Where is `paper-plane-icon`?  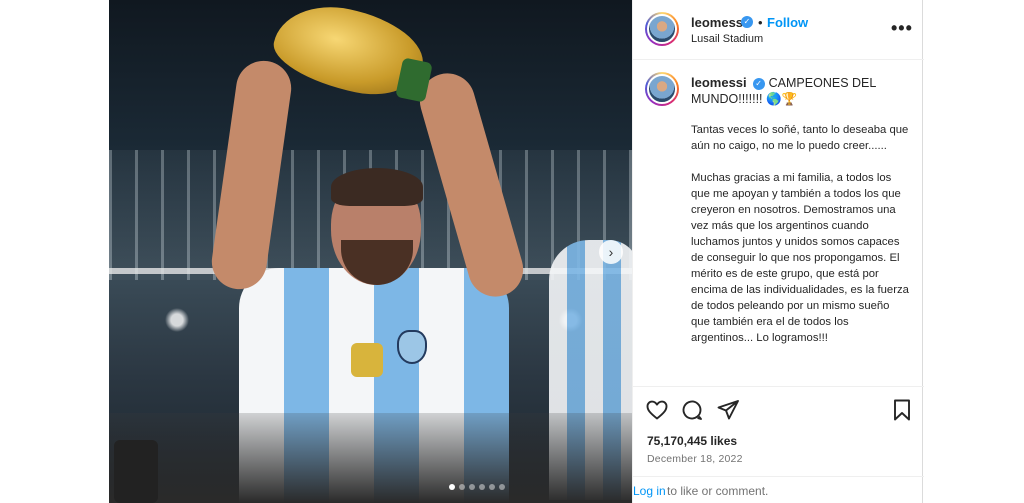 paper-plane-icon is located at coordinates (728, 410).